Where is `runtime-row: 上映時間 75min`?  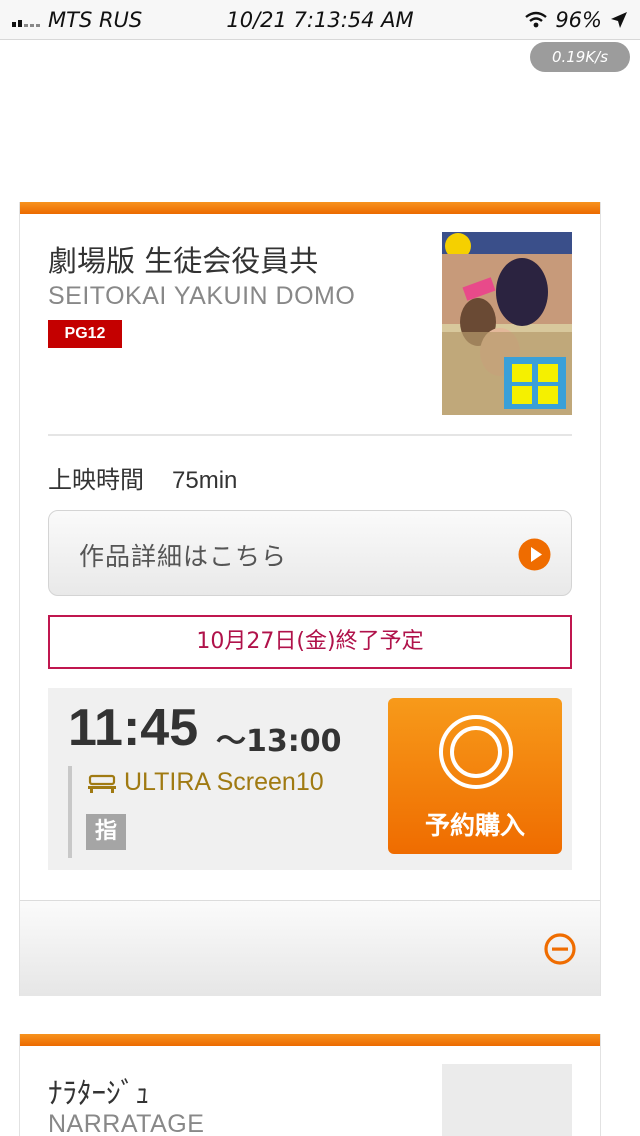
runtime-row: 上映時間 75min is located at coordinates (142, 477).